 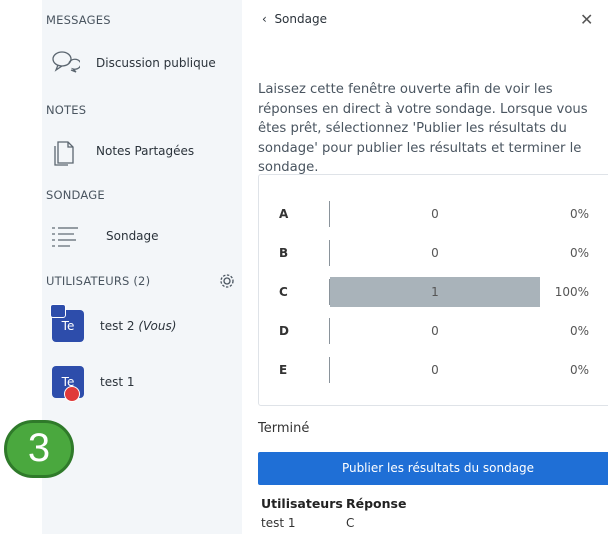 I want to click on column-header-response: Réponse, so click(x=376, y=503).